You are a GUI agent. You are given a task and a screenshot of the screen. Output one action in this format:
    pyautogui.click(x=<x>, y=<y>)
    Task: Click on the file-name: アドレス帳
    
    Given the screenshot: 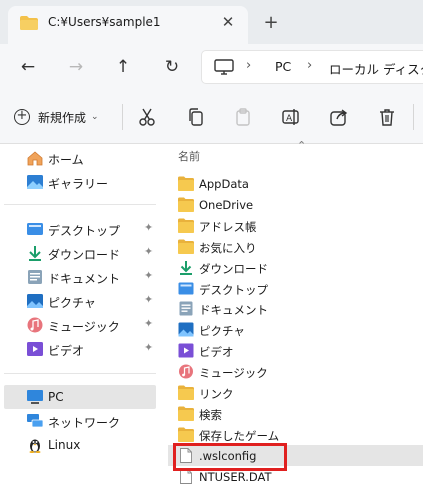 What is the action you would take?
    pyautogui.click(x=228, y=226)
    